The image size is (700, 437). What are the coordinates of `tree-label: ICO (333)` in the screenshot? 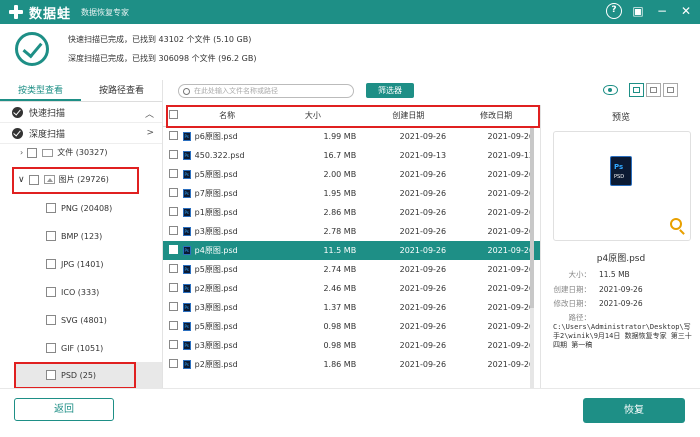 It's located at (80, 292).